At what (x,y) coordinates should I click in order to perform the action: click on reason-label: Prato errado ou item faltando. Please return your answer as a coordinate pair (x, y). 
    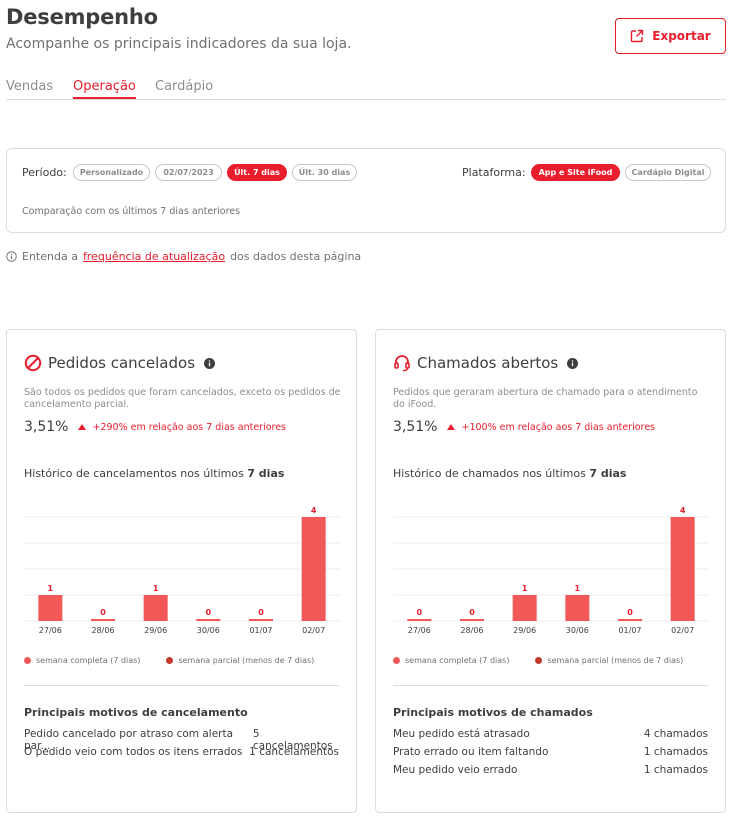
    Looking at the image, I should click on (471, 752).